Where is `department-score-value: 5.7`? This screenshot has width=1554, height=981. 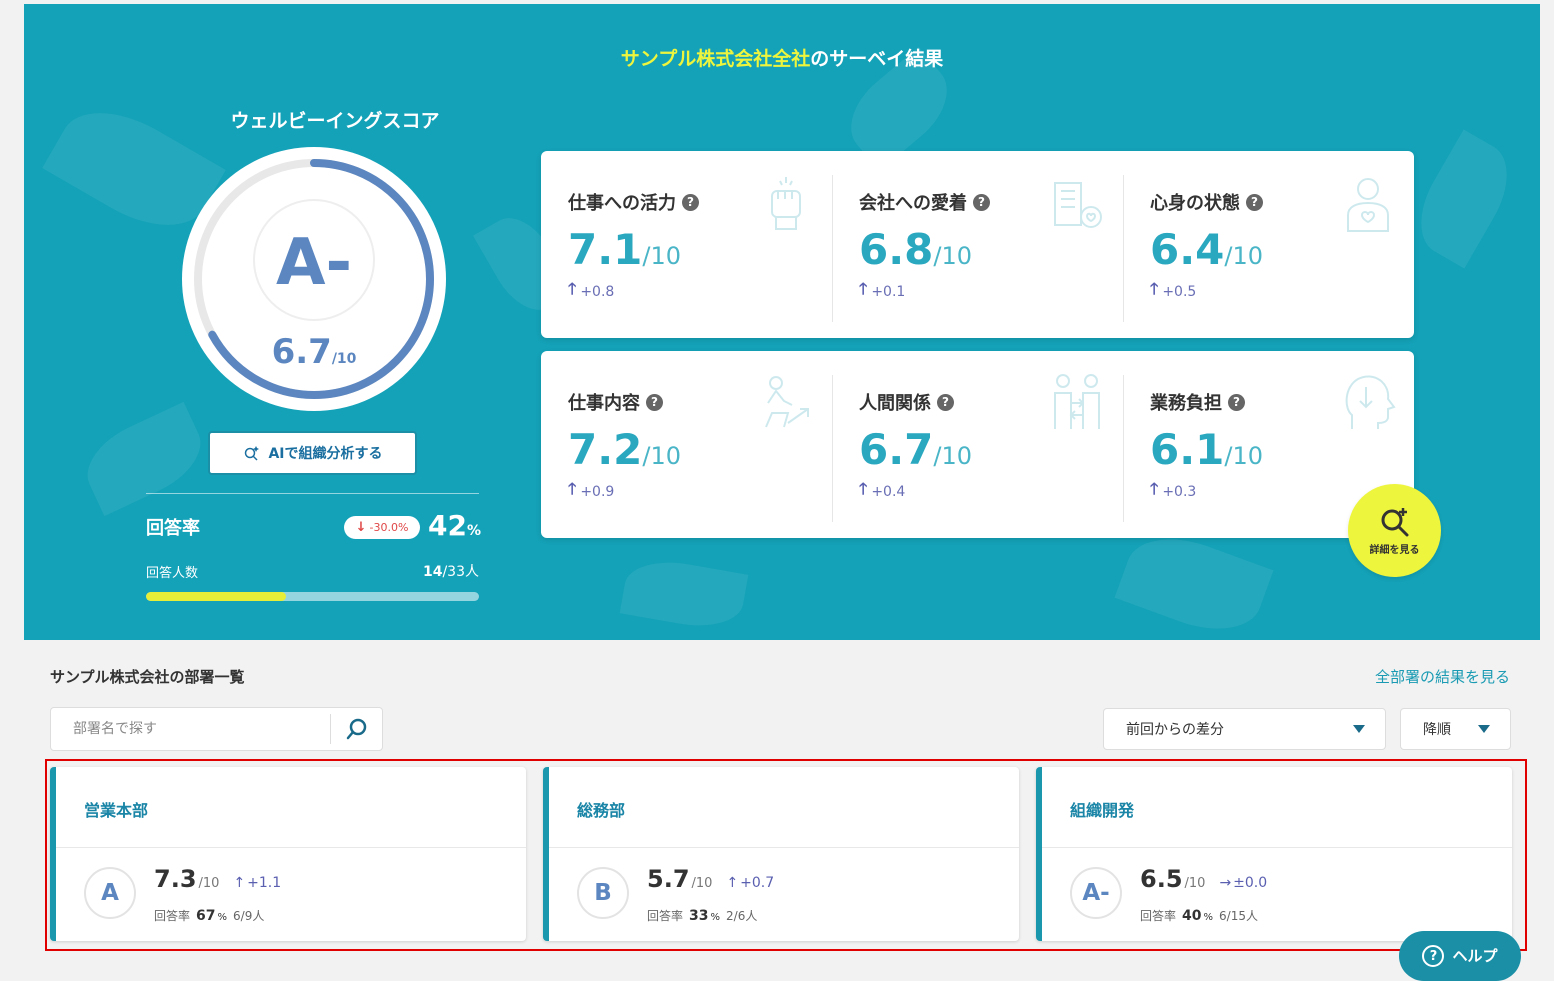 department-score-value: 5.7 is located at coordinates (668, 879).